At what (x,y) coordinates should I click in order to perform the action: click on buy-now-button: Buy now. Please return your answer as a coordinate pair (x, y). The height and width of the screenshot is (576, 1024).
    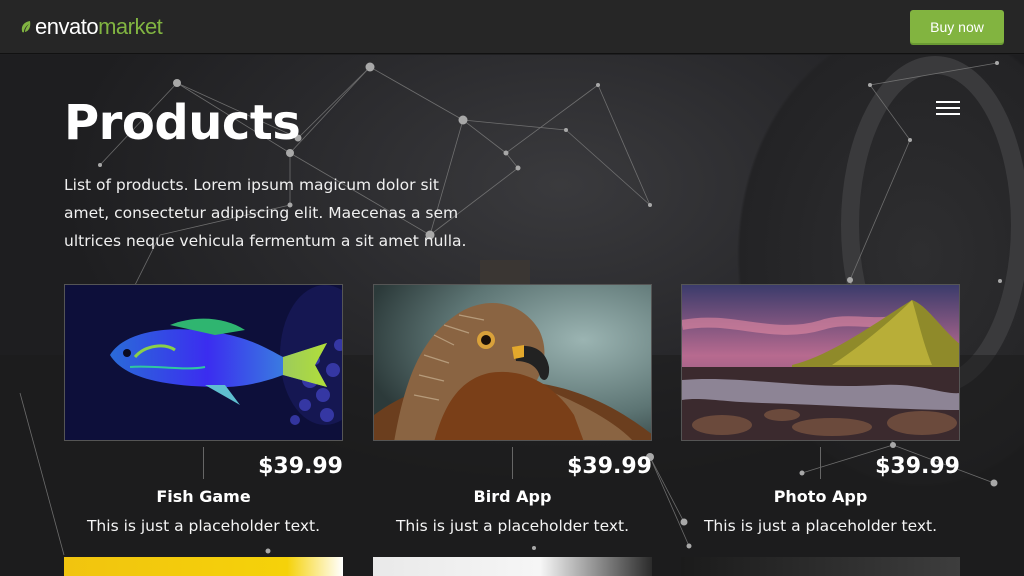
    Looking at the image, I should click on (957, 26).